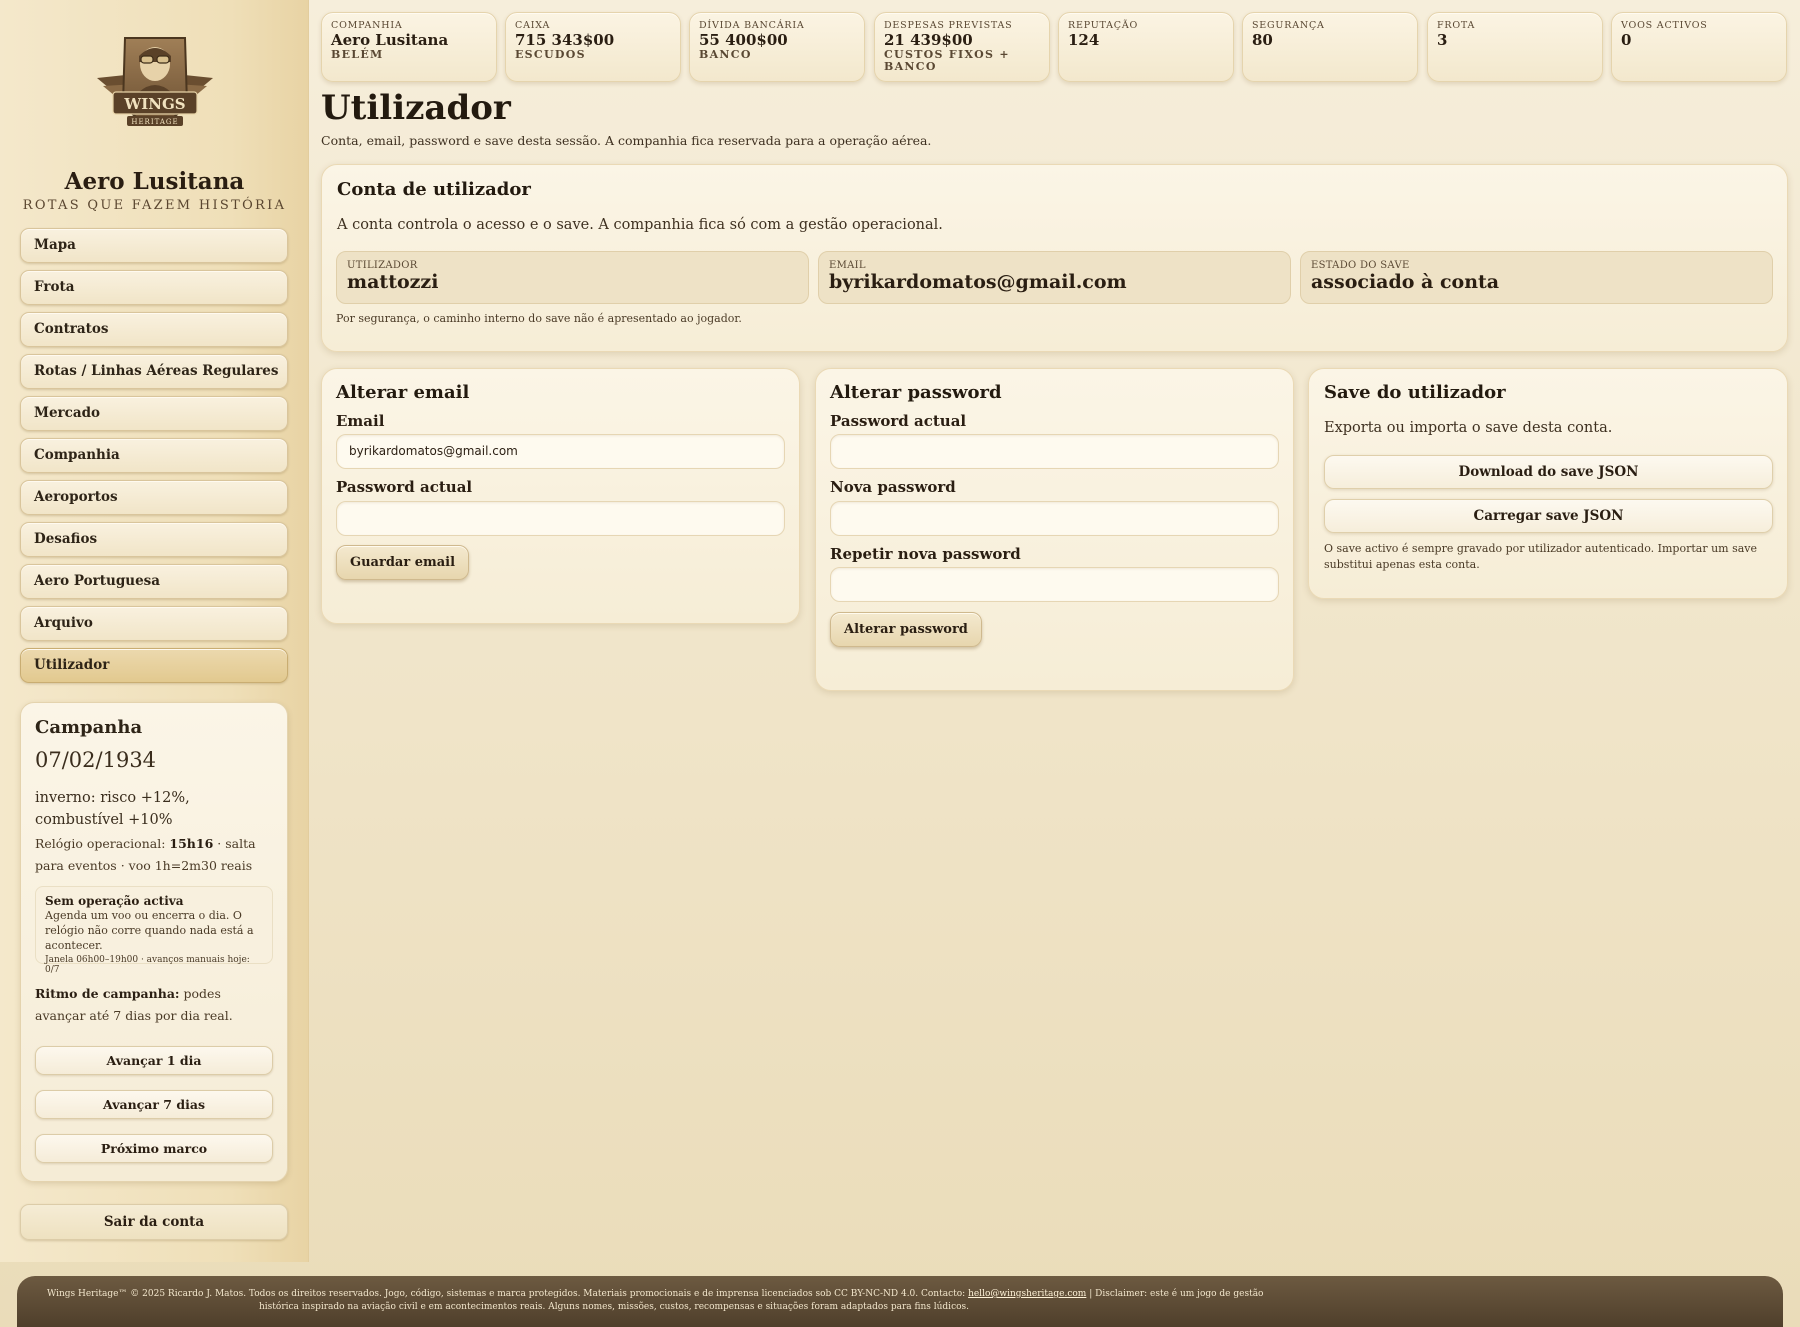  Describe the element at coordinates (154, 122) in the screenshot. I see `svg-text: HERITAGE` at that location.